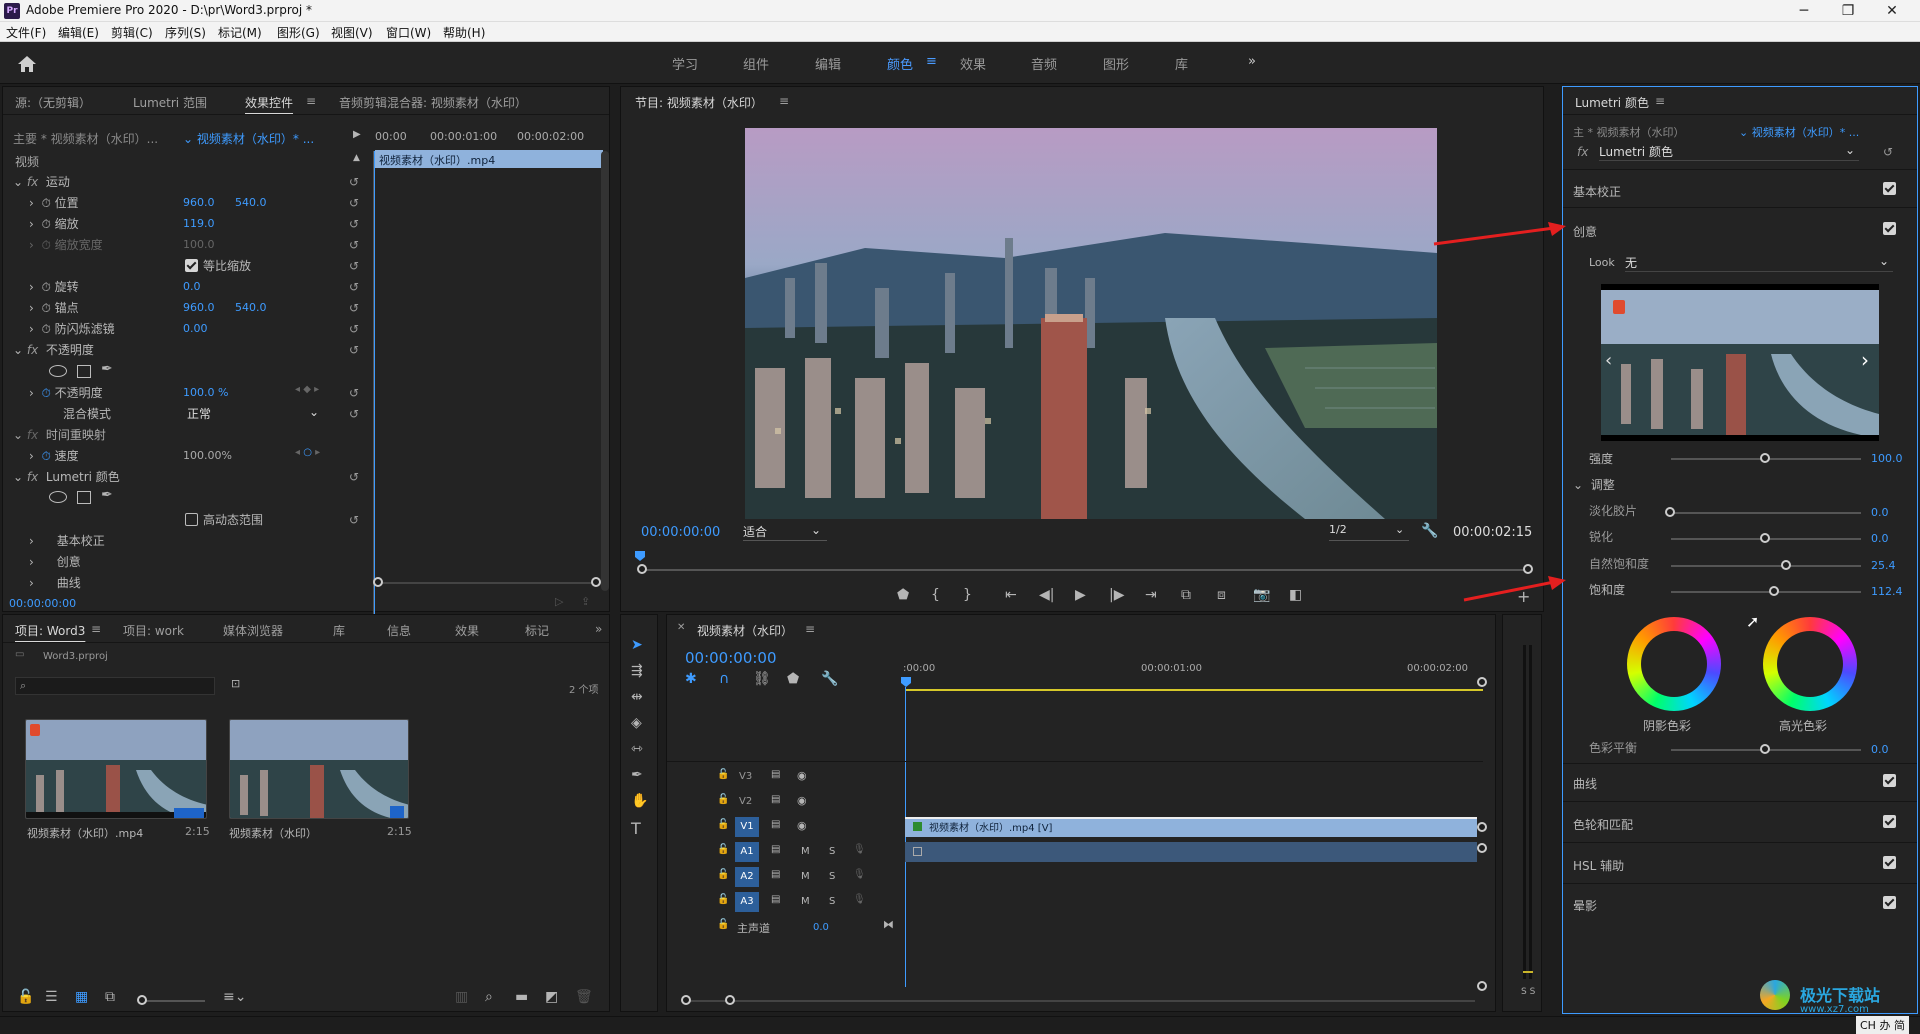 The height and width of the screenshot is (1034, 1920). Describe the element at coordinates (433, 102) in the screenshot. I see `tab-audio-clip-mixer: 音频剪辑混合器: 视频素材（水印）` at that location.